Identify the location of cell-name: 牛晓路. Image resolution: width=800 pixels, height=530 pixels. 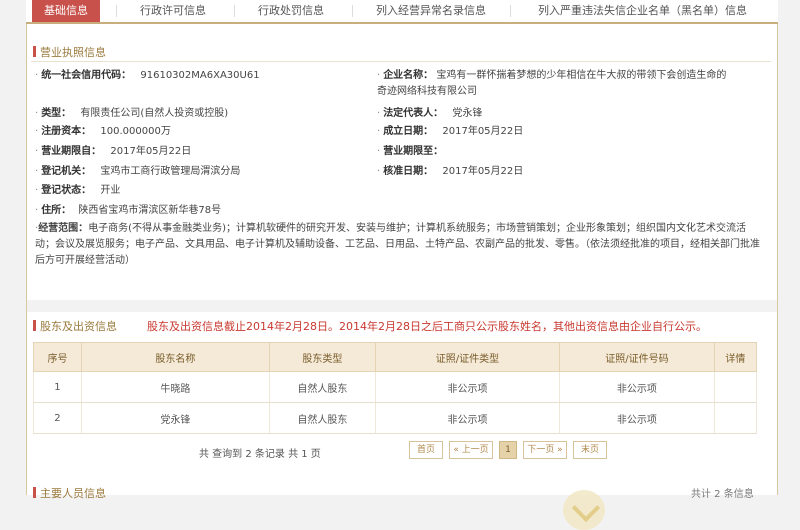
(175, 387).